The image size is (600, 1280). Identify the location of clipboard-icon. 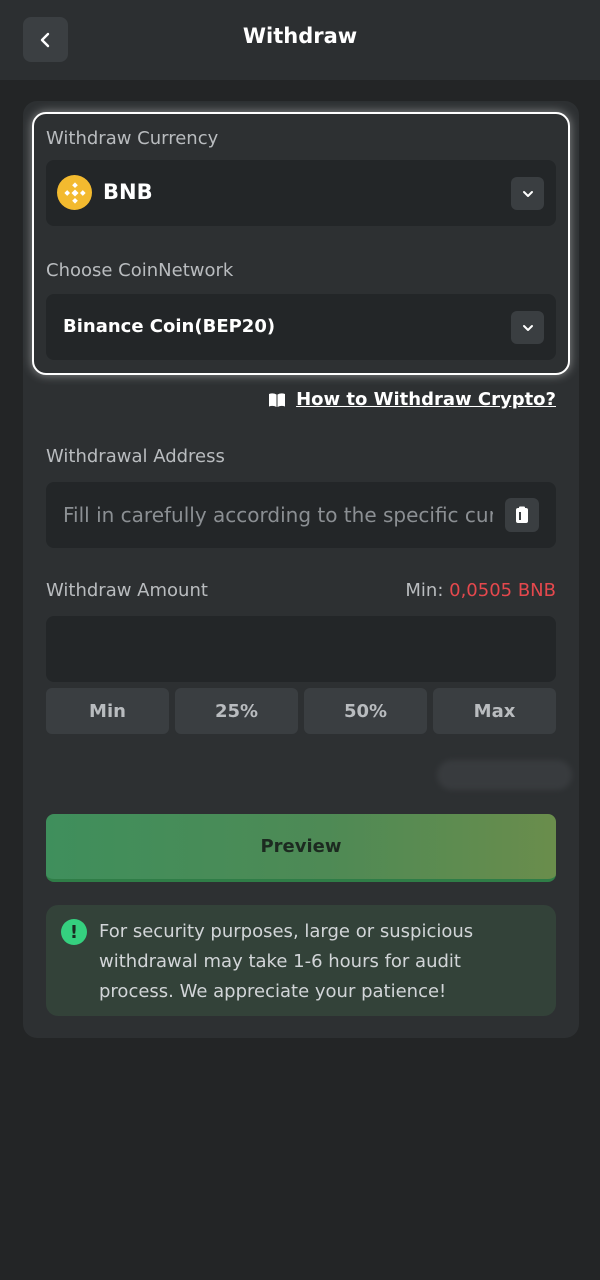
(522, 514).